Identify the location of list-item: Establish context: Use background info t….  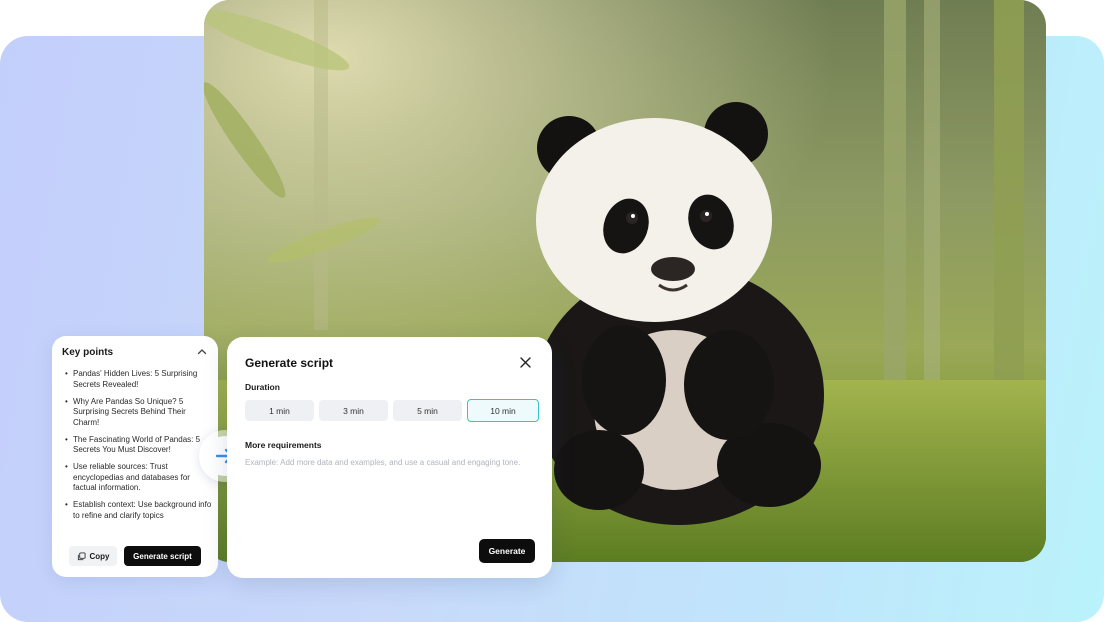
(139, 510).